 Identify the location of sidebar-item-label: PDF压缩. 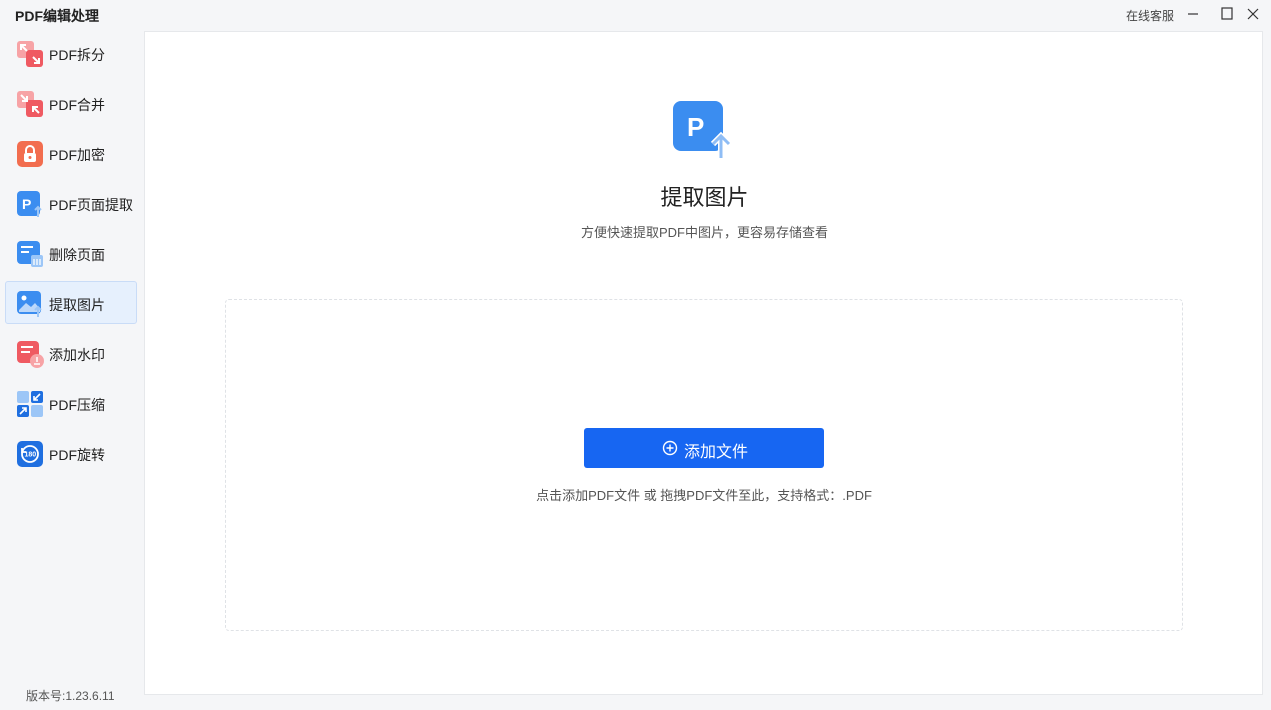
(77, 405).